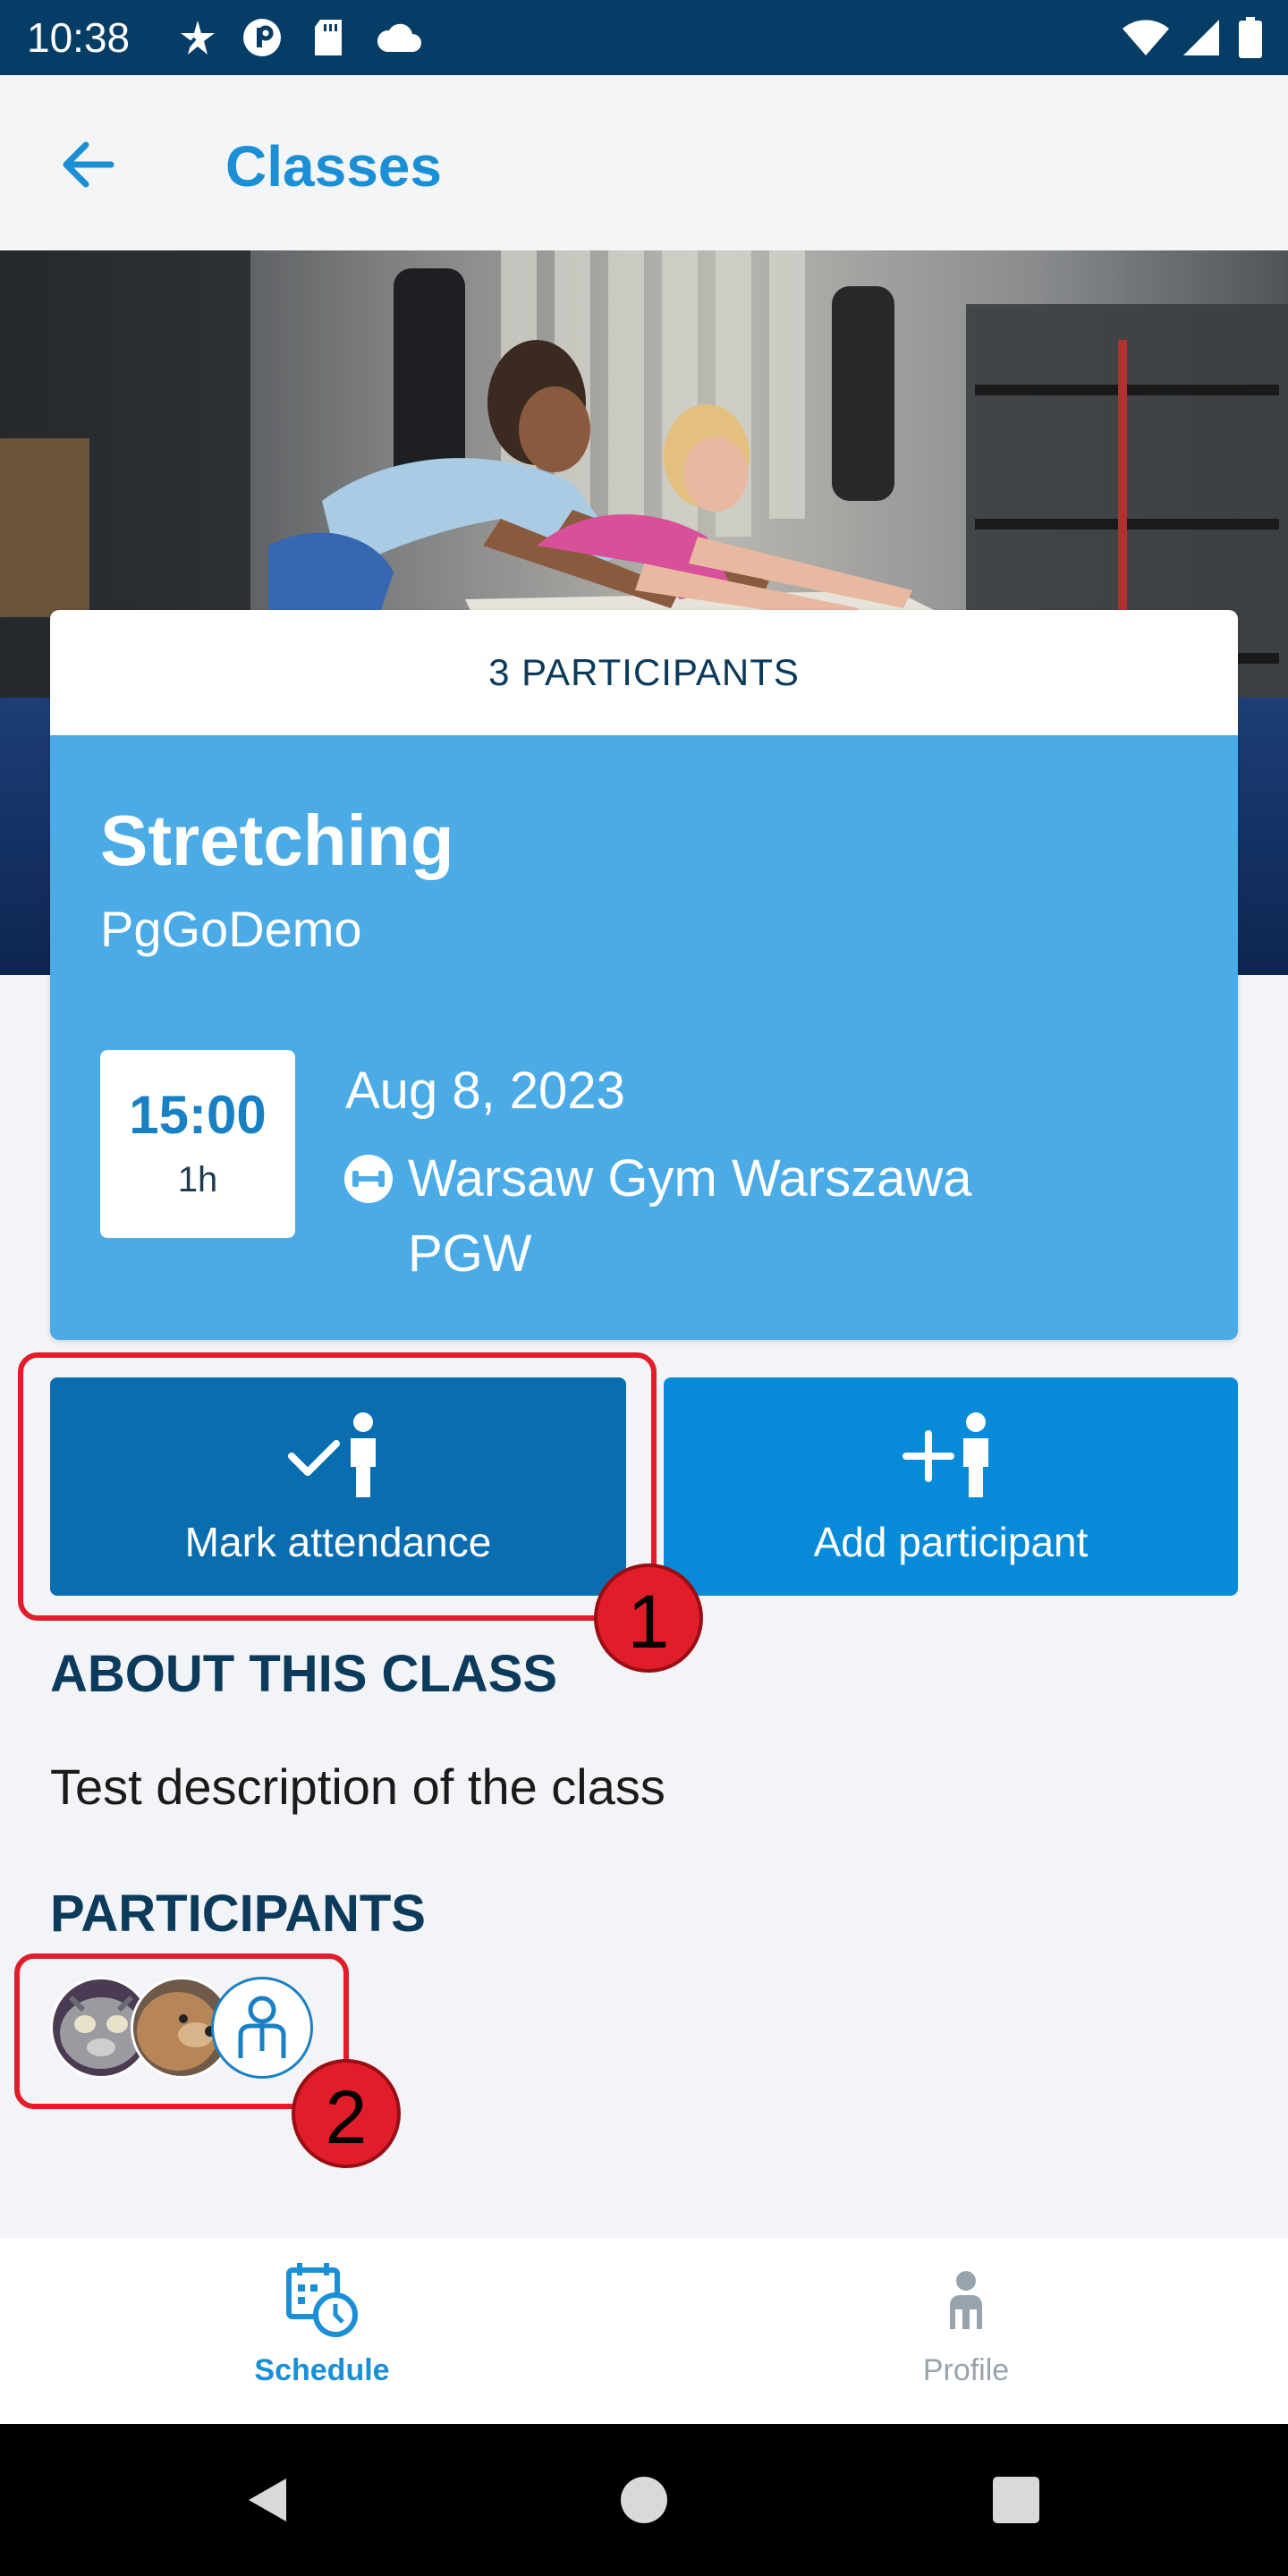 This screenshot has width=1288, height=2576. Describe the element at coordinates (644, 162) in the screenshot. I see `app-bar: Classes` at that location.